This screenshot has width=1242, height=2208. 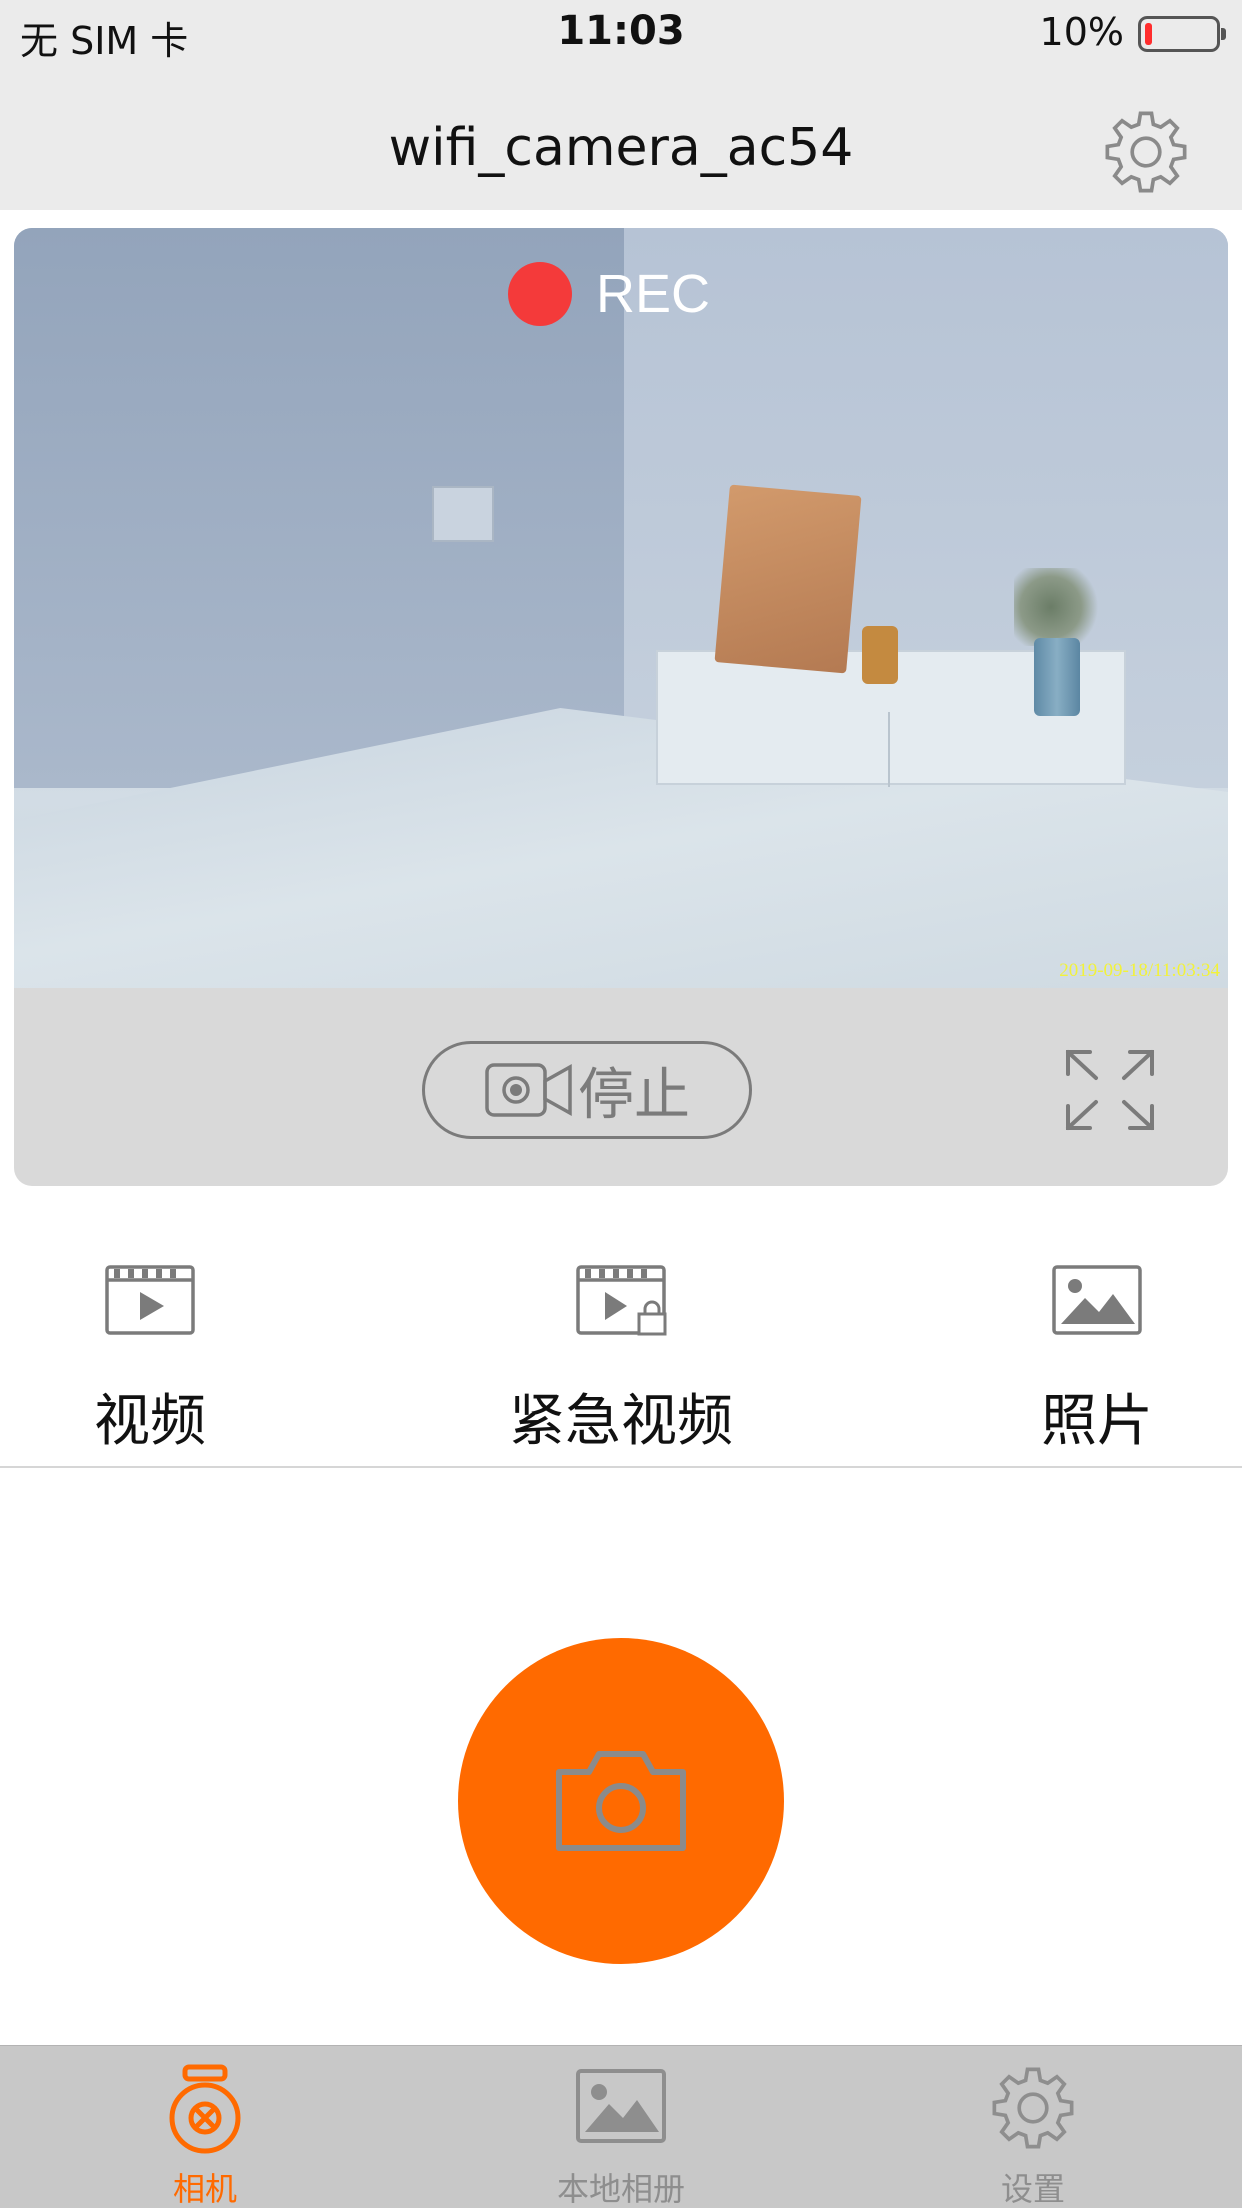 I want to click on category-video: 视频, so click(x=150, y=1327).